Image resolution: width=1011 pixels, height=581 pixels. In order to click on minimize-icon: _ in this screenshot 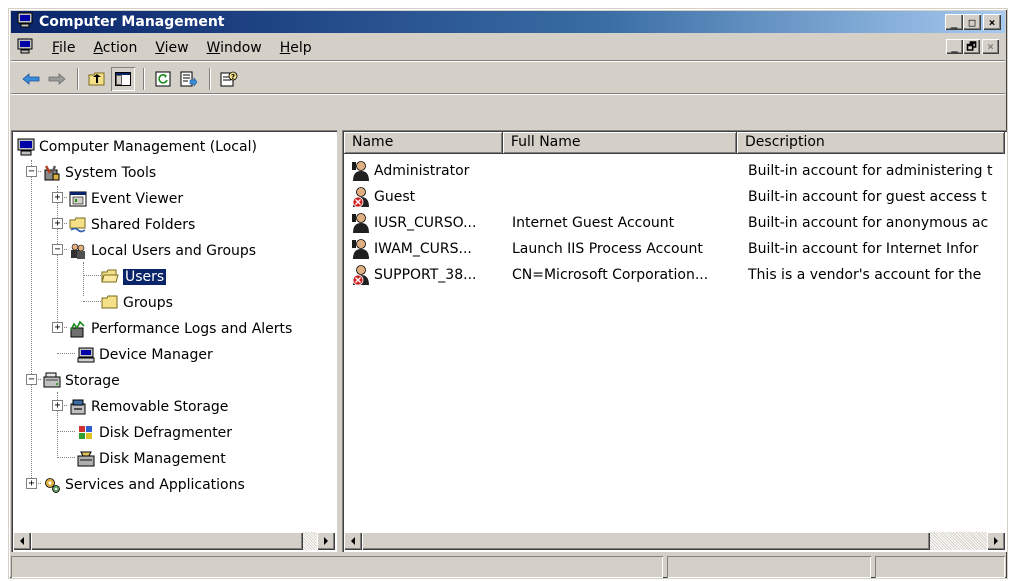, I will do `click(954, 46)`.